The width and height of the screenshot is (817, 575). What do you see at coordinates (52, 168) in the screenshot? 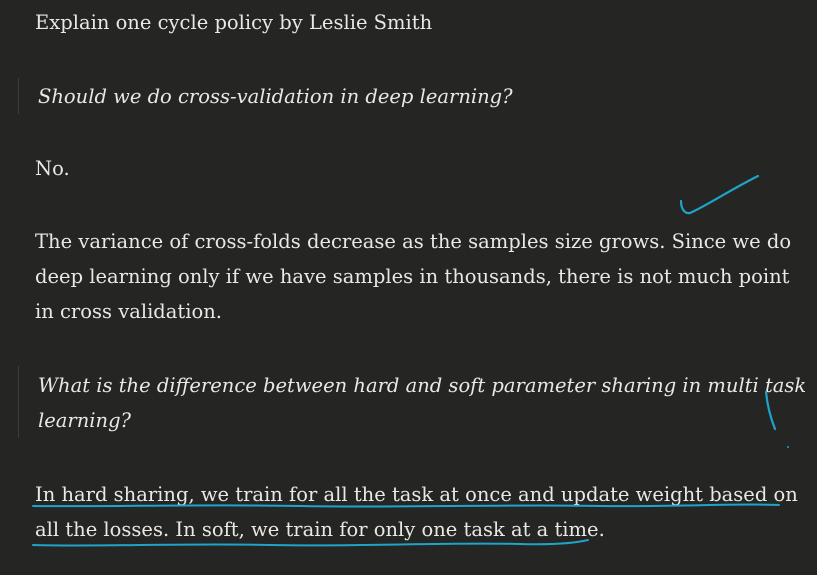
I see `answer-1-short: No.` at bounding box center [52, 168].